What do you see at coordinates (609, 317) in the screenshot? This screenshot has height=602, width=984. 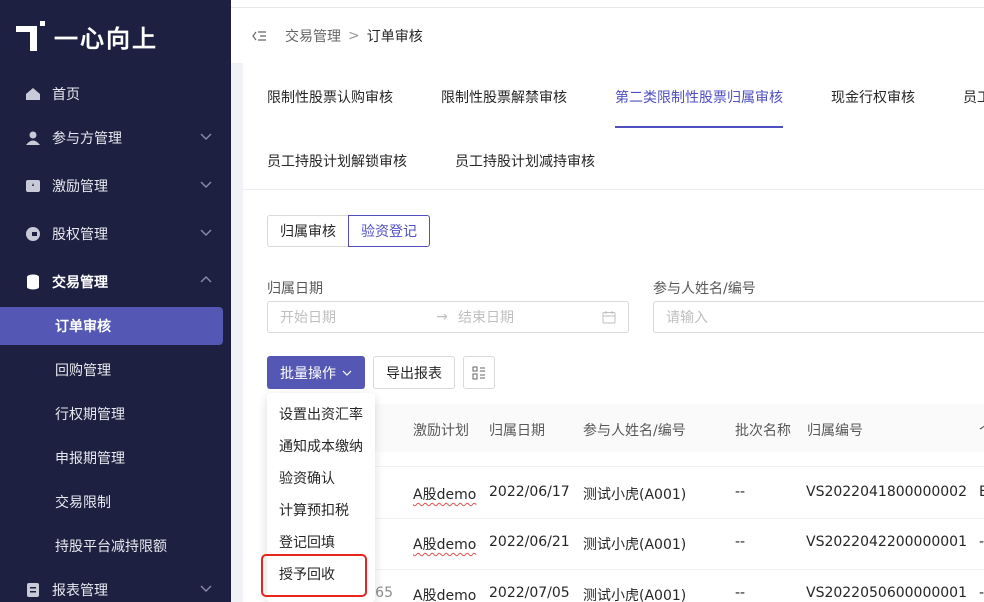 I see `calendar-icon` at bounding box center [609, 317].